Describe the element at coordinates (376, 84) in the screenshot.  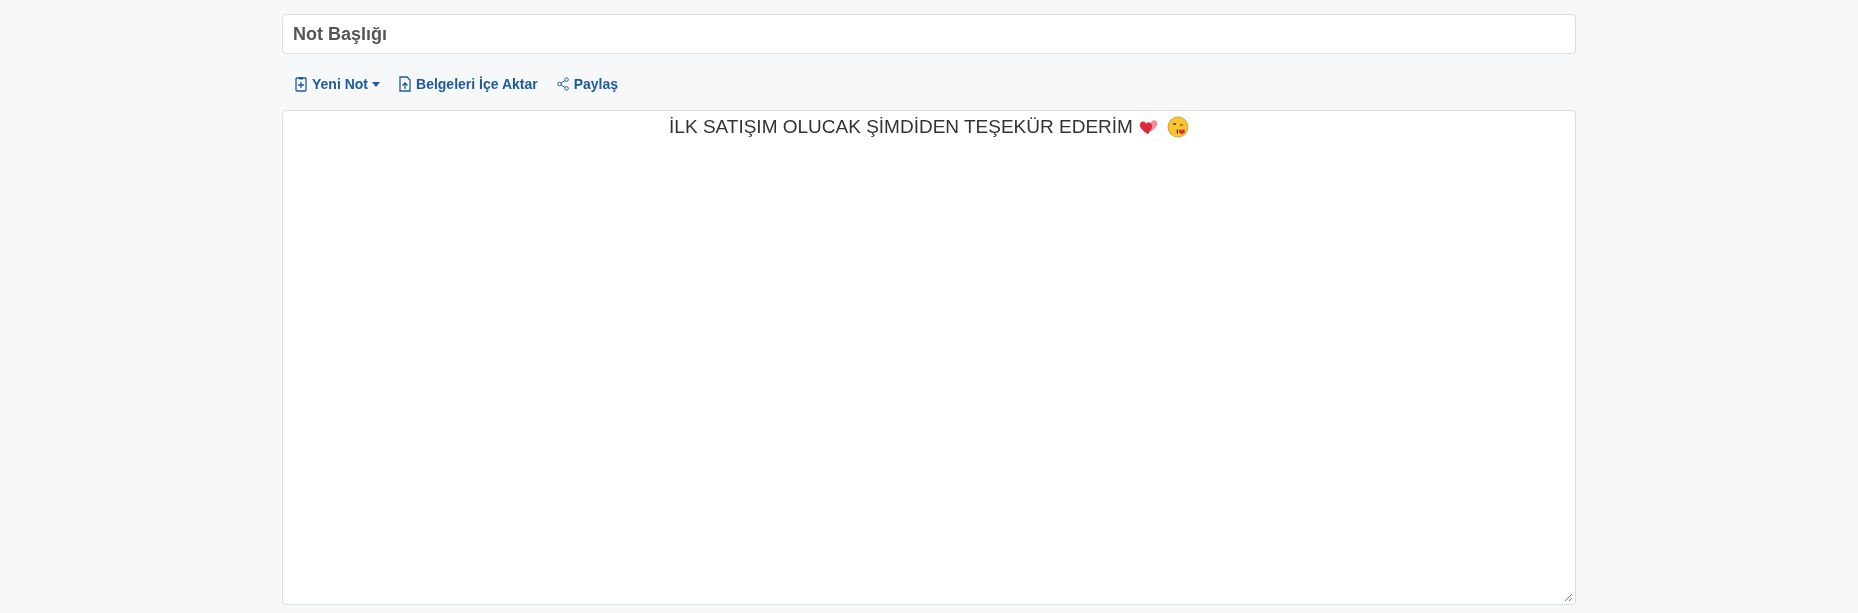
I see `caret-icon` at that location.